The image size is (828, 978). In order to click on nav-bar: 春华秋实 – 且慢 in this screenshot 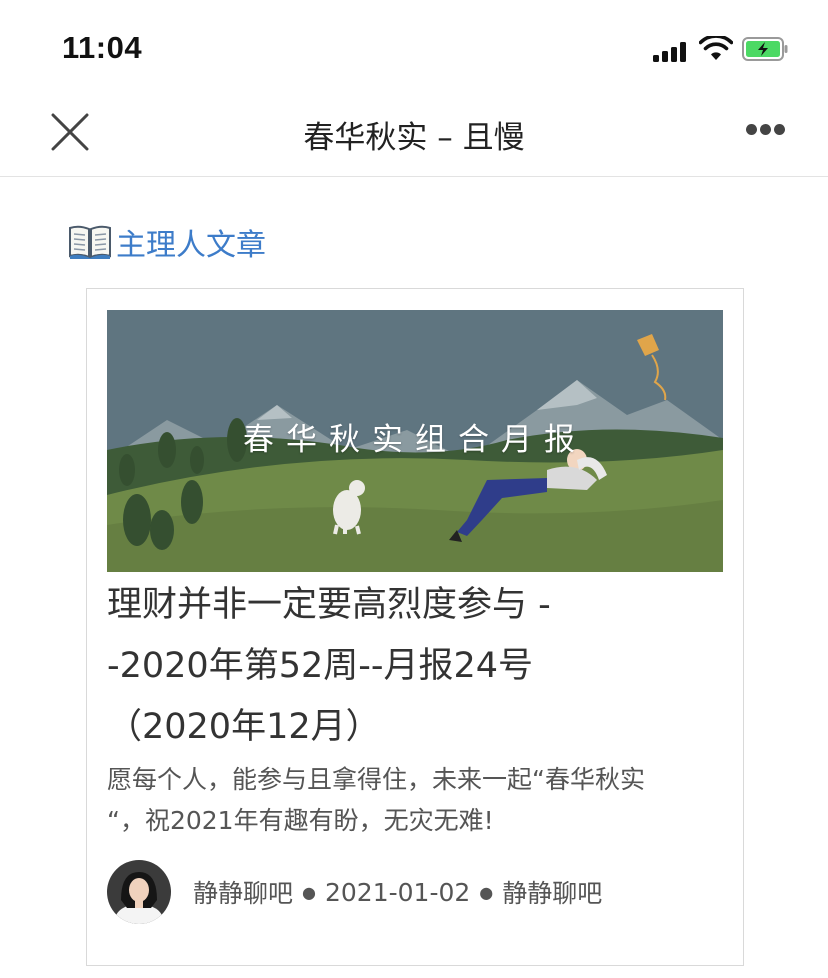, I will do `click(414, 134)`.